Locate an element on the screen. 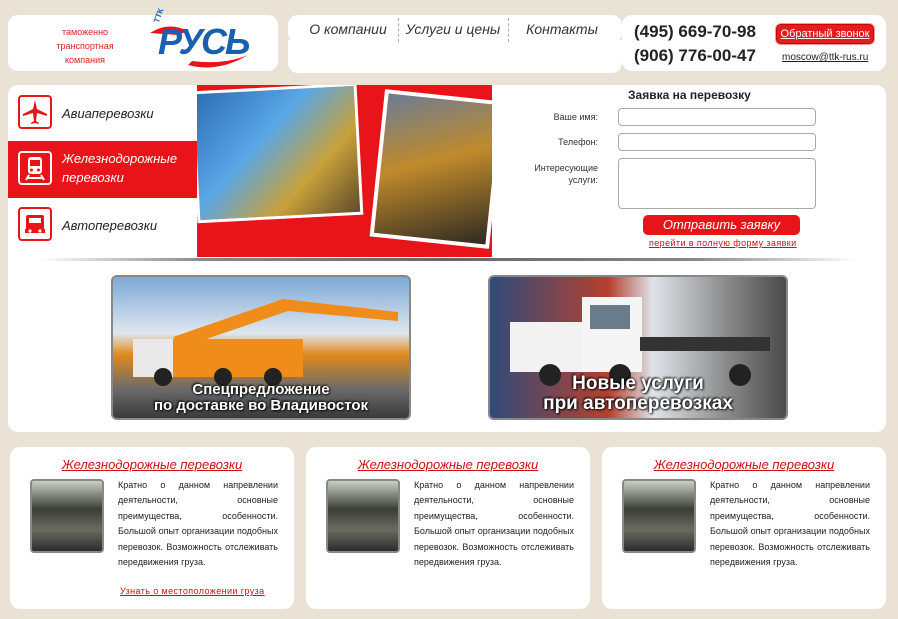  logo-text: РУСЬ is located at coordinates (204, 41).